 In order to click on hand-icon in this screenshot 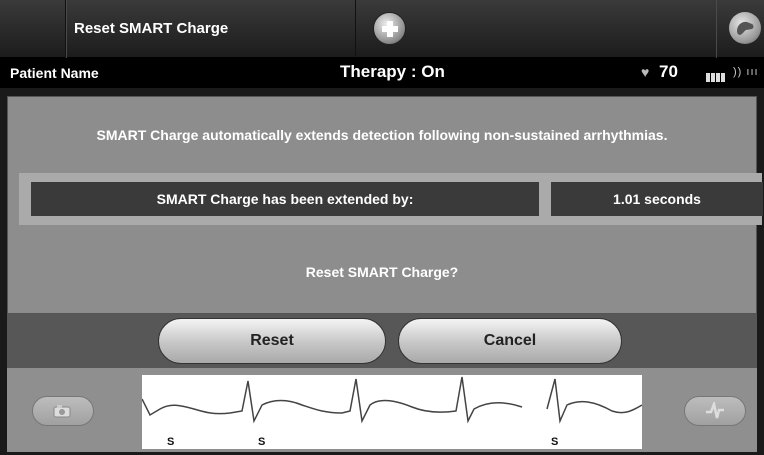, I will do `click(745, 28)`.